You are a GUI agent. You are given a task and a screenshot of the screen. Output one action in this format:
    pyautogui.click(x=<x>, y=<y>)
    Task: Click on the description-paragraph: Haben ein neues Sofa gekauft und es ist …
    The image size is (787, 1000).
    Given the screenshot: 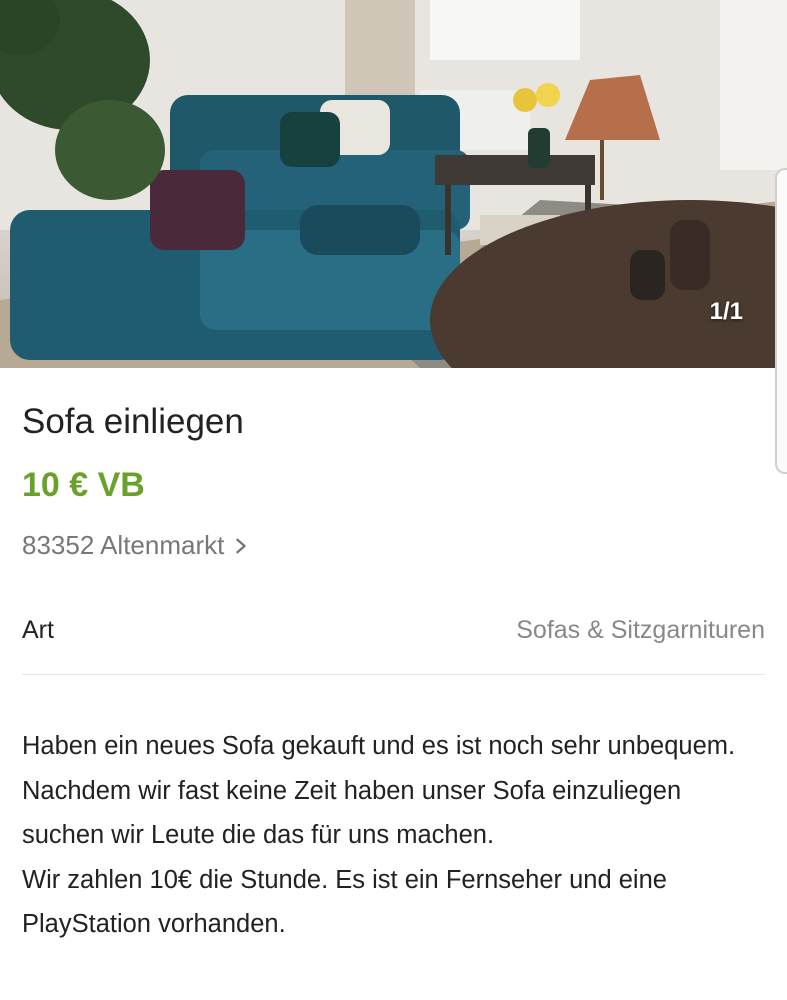 What is the action you would take?
    pyautogui.click(x=379, y=790)
    